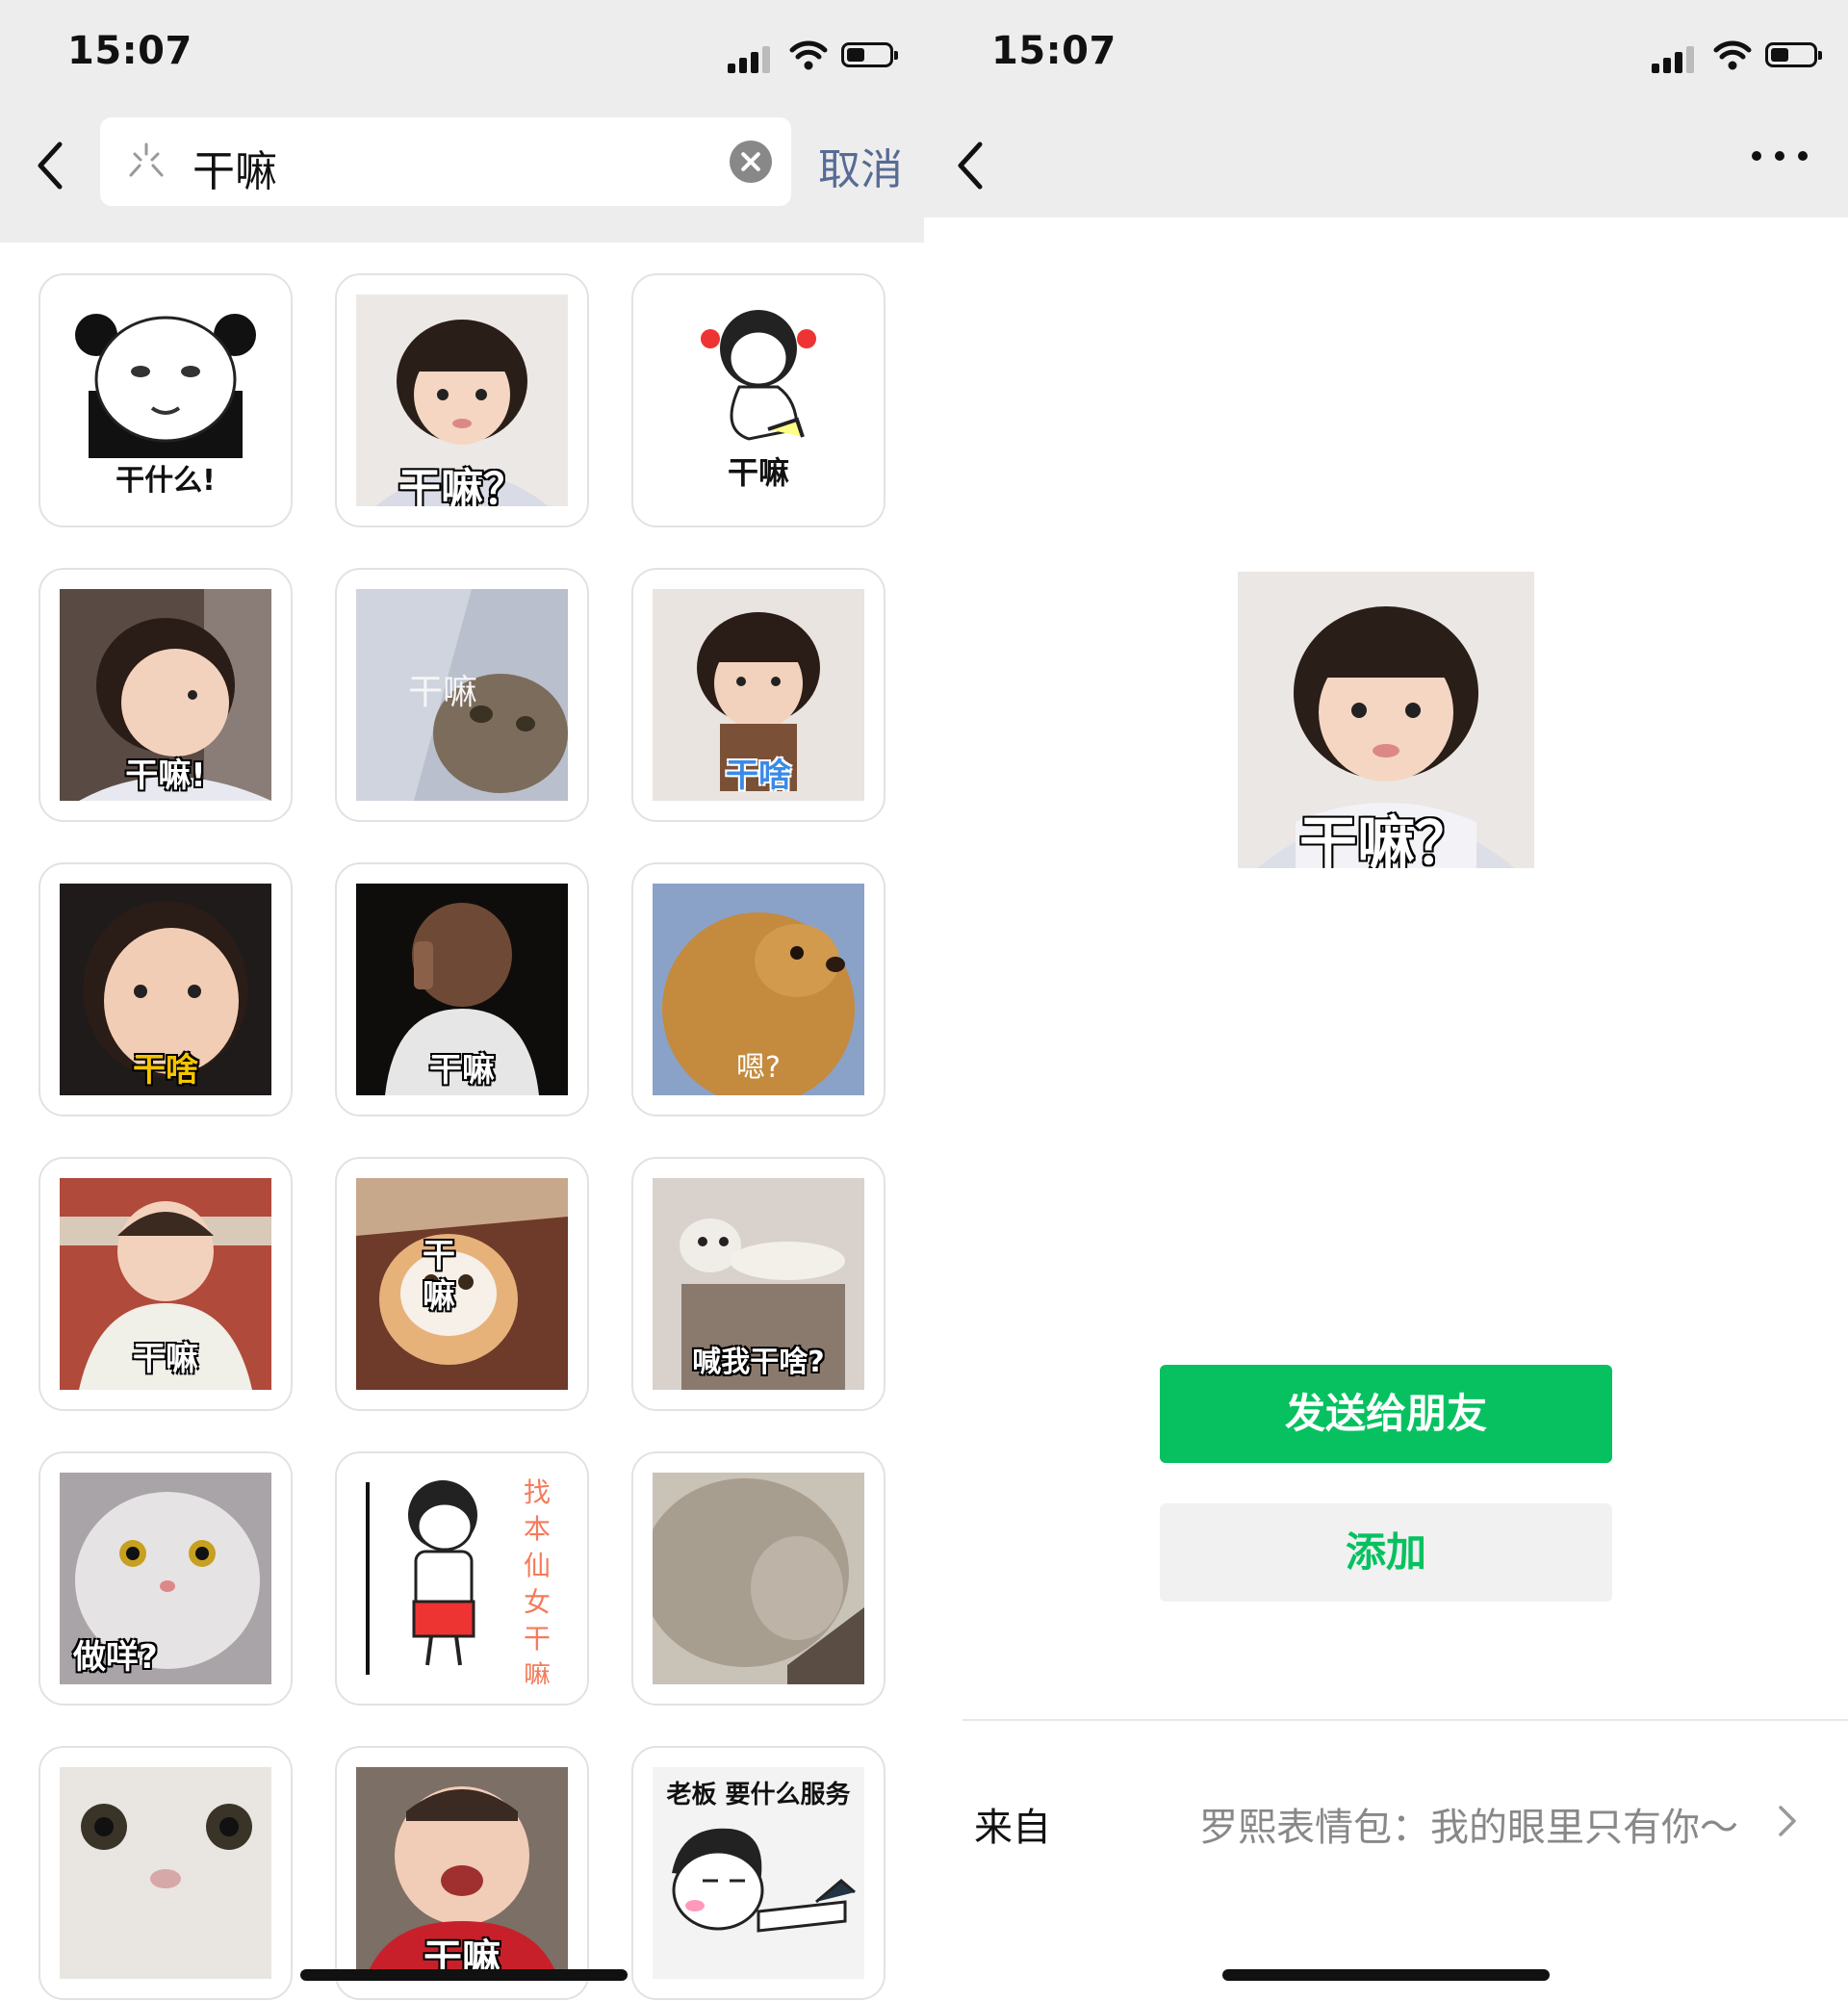 The image size is (1848, 2001). Describe the element at coordinates (234, 167) in the screenshot. I see `search-query: 干嘛` at that location.